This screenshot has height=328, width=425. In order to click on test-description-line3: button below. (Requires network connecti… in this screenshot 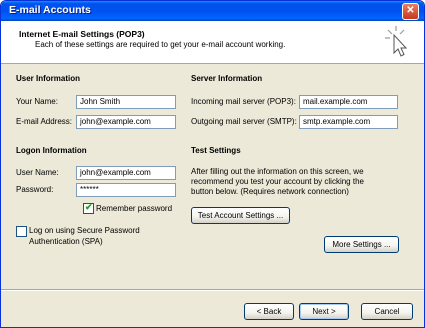, I will do `click(270, 191)`.